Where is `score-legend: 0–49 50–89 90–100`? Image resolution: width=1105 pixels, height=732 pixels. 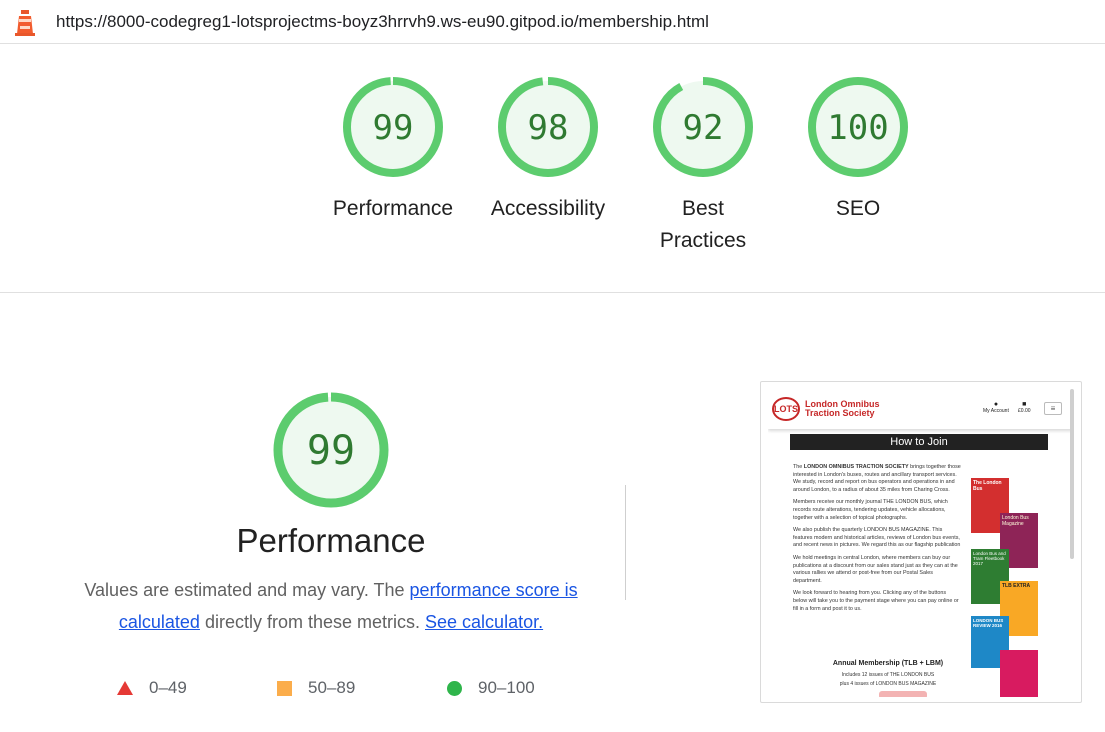
score-legend: 0–49 50–89 90–100 is located at coordinates (350, 690).